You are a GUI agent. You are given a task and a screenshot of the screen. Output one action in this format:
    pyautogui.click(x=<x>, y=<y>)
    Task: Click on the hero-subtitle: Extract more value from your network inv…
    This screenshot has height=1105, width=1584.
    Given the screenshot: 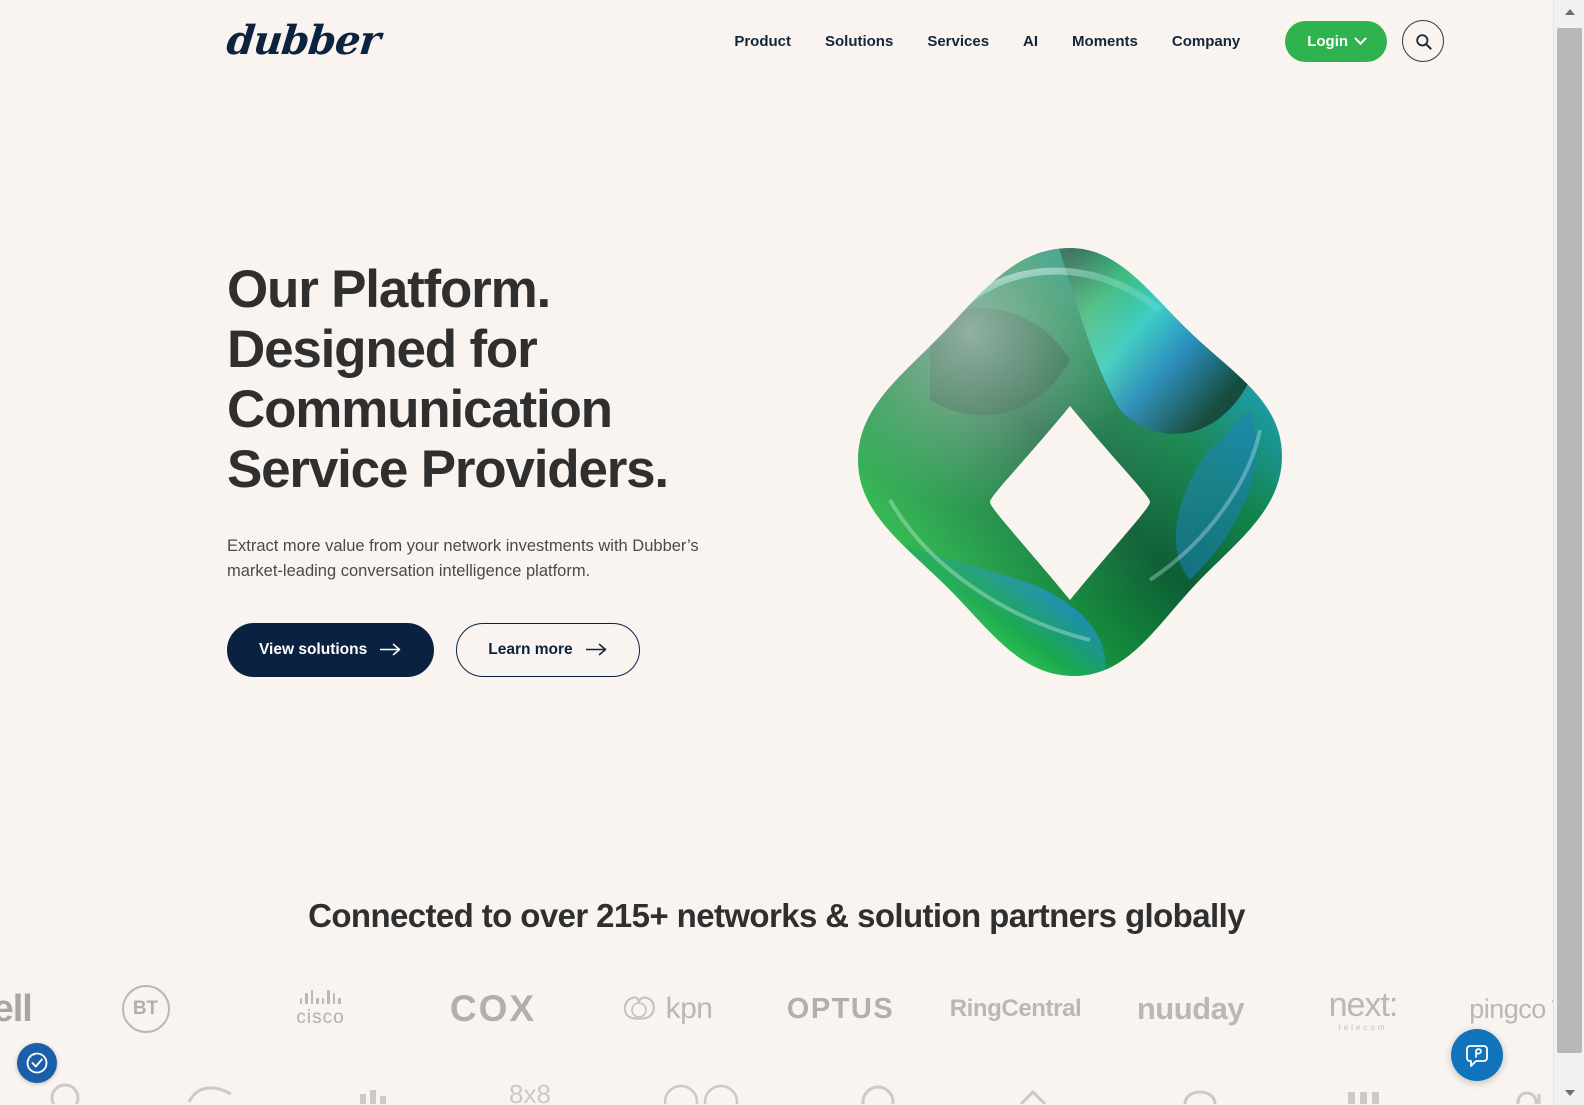 What is the action you would take?
    pyautogui.click(x=463, y=558)
    